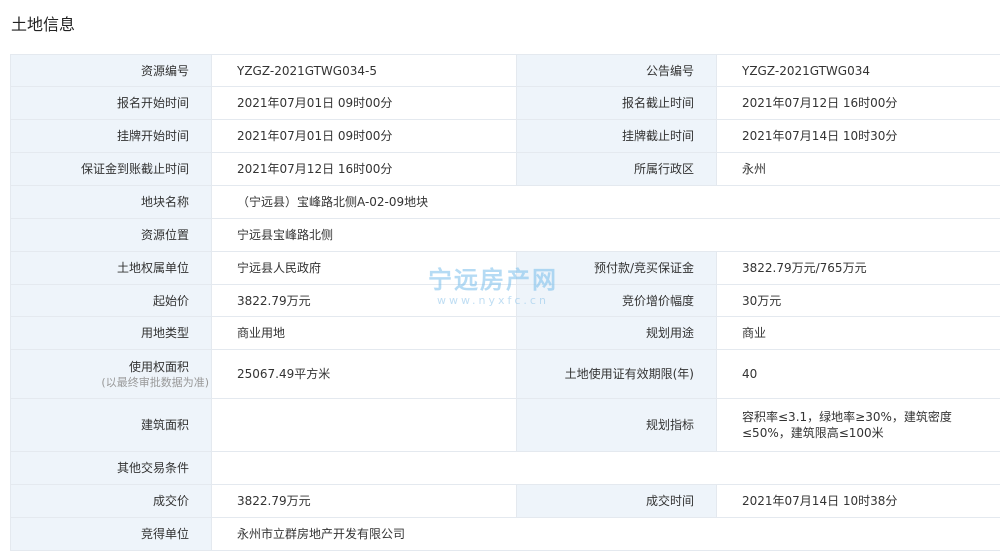  I want to click on field-value: （宁远县）宝峰路北侧A-02-09地块, so click(605, 202).